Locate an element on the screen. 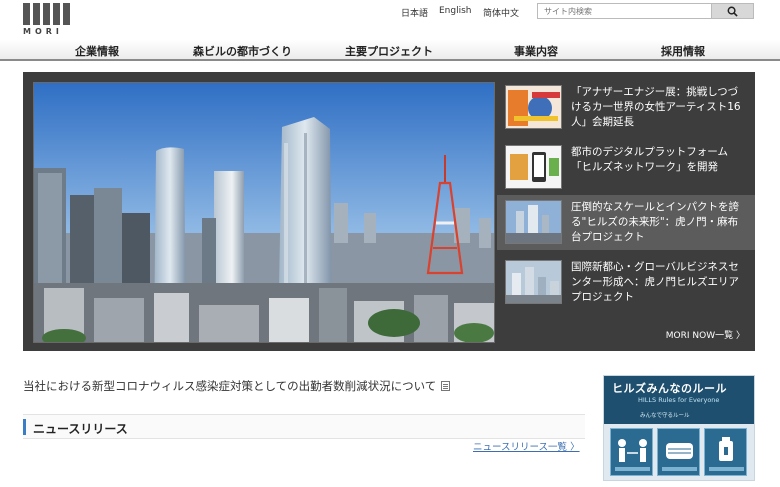  banner-strip: みんなで守るルール is located at coordinates (679, 417).